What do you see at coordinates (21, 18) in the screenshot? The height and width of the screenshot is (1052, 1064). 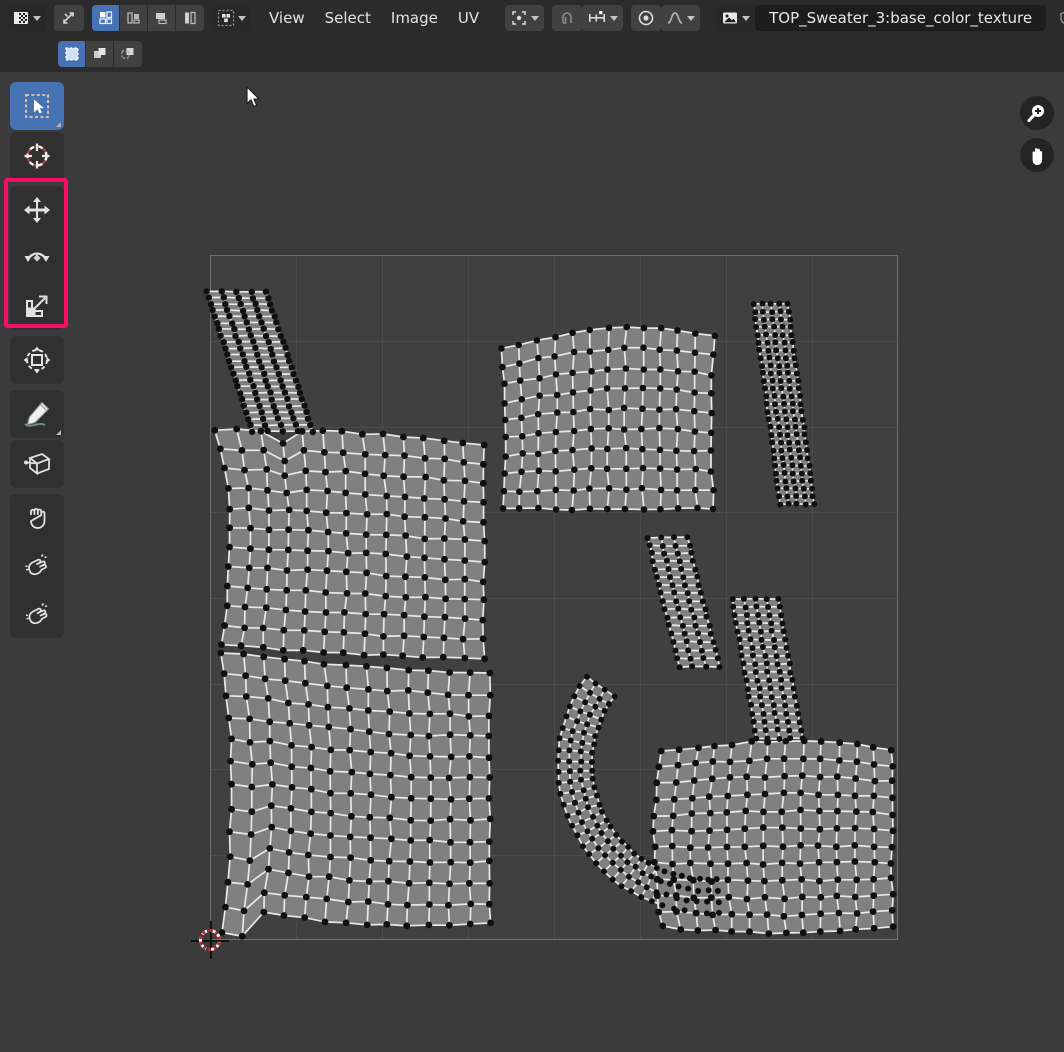 I see `uv-editor-icon` at bounding box center [21, 18].